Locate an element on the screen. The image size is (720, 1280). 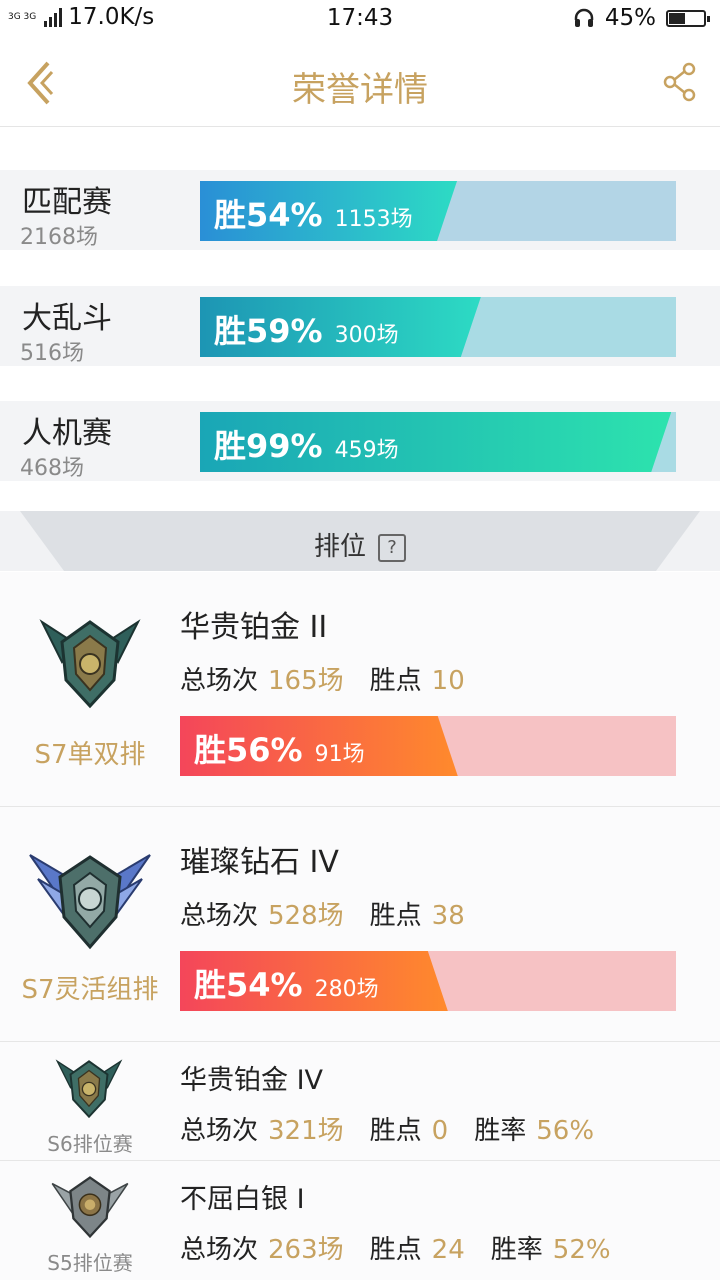
mode-row-matched: 匹配赛 2168场 胜54% 1153场 is located at coordinates (360, 215).